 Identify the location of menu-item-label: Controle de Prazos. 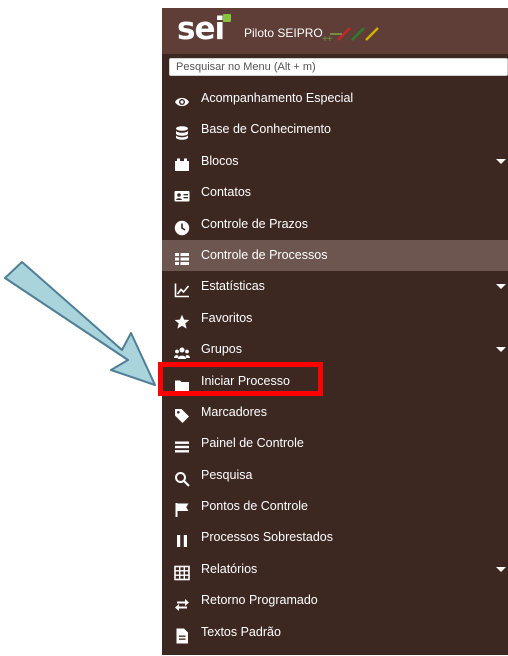
(255, 223).